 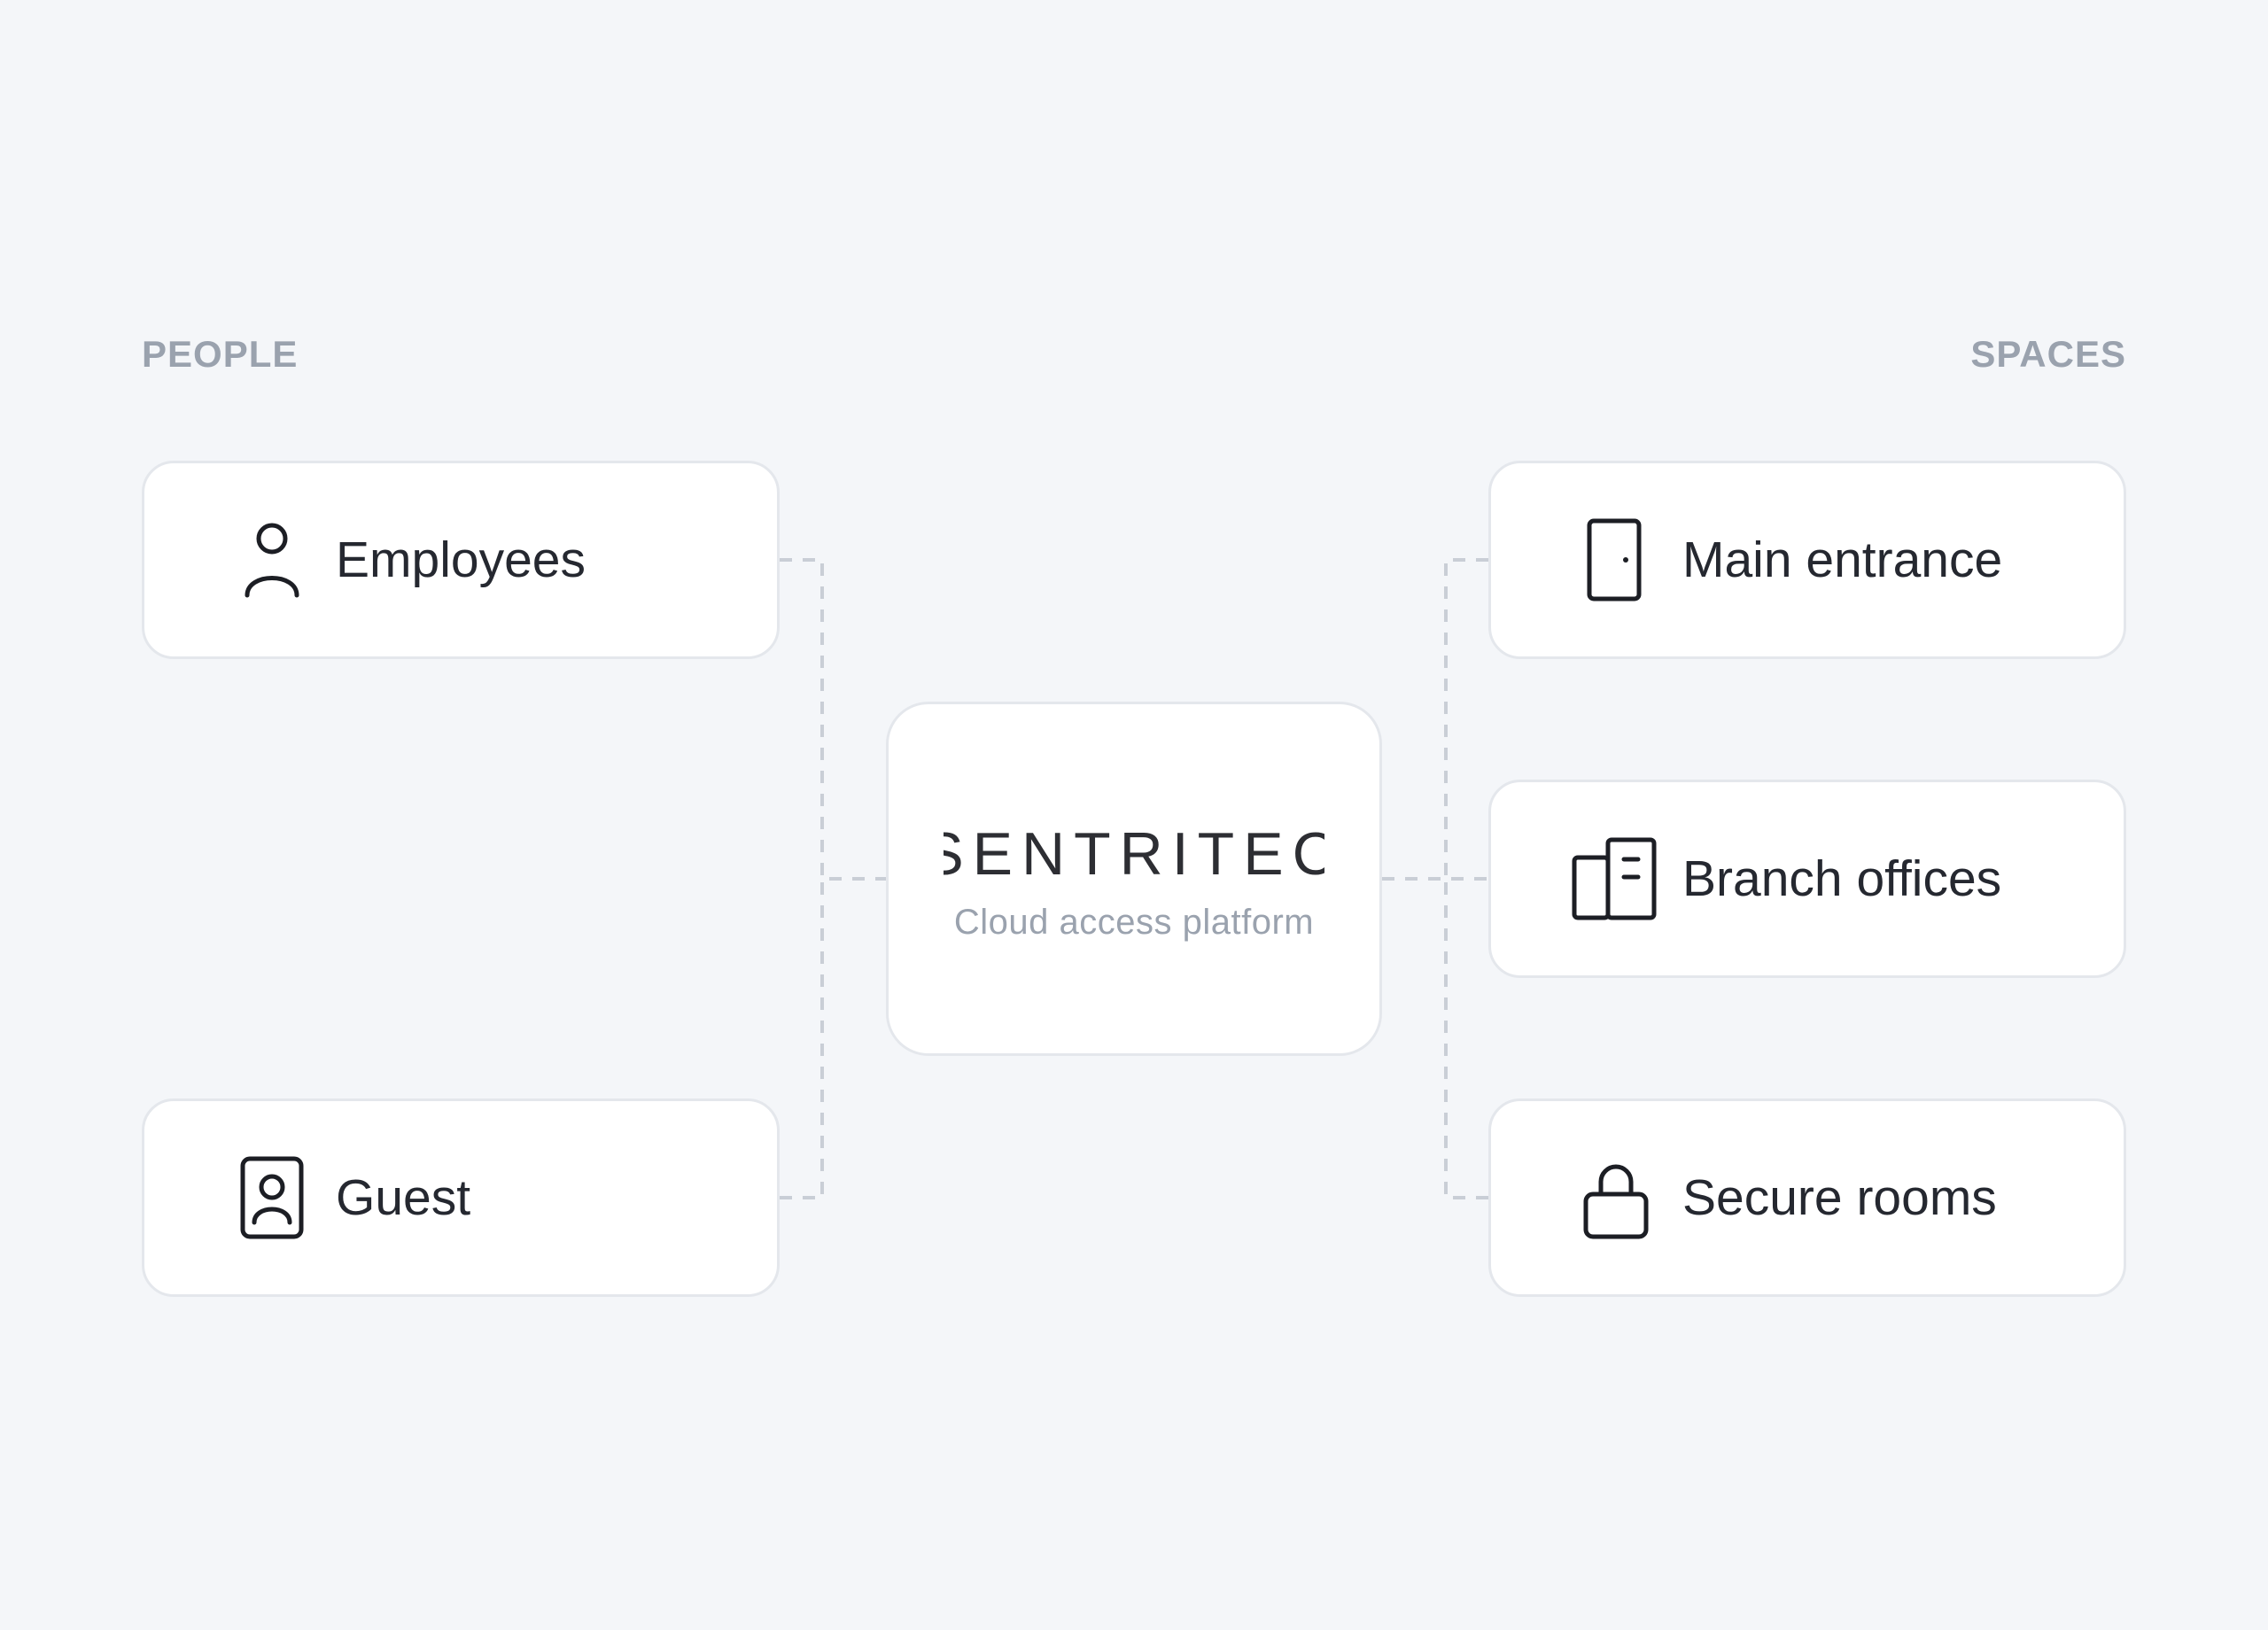 What do you see at coordinates (1839, 1197) in the screenshot?
I see `secure-rooms-label: Secure rooms` at bounding box center [1839, 1197].